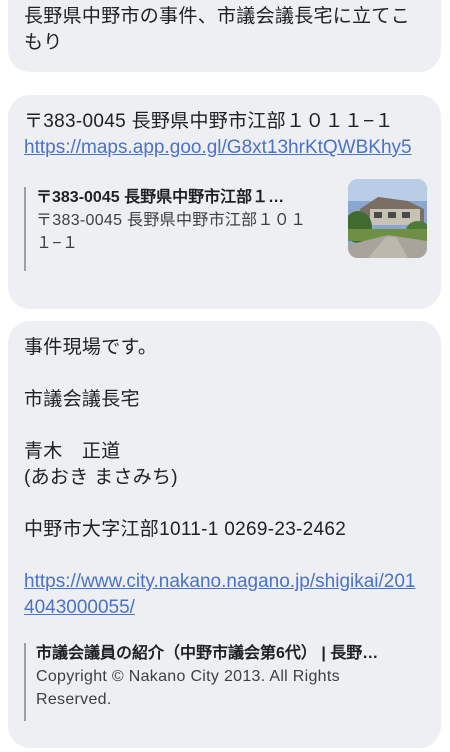 This screenshot has width=450, height=752. What do you see at coordinates (209, 121) in the screenshot?
I see `message-text: 〒383-0045 長野県中野市江部１０１１−１` at bounding box center [209, 121].